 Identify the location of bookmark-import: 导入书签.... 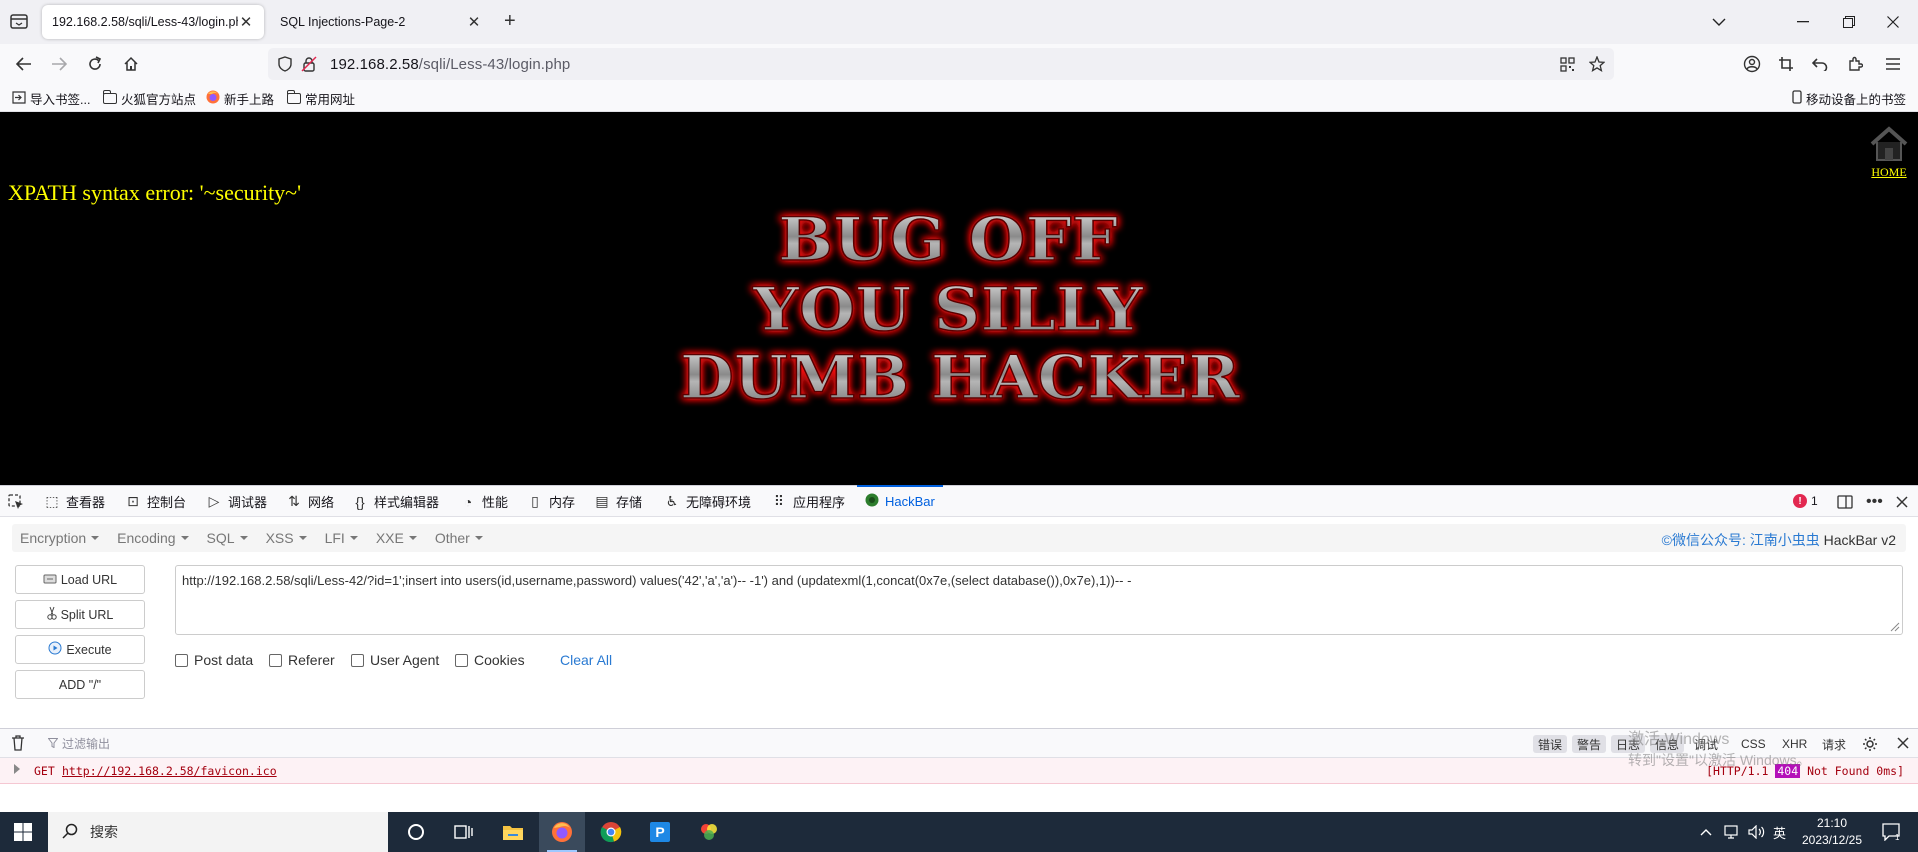
(51, 98).